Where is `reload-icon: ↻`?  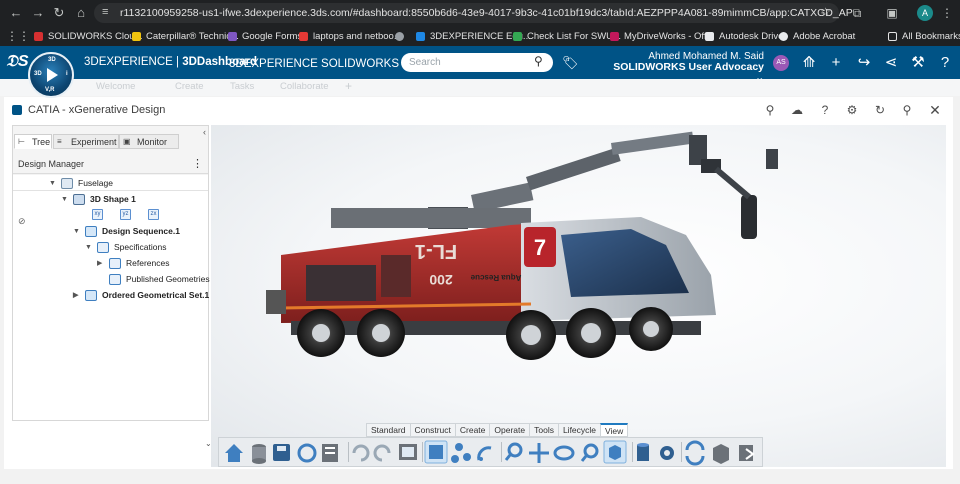
reload-icon: ↻ is located at coordinates (59, 13).